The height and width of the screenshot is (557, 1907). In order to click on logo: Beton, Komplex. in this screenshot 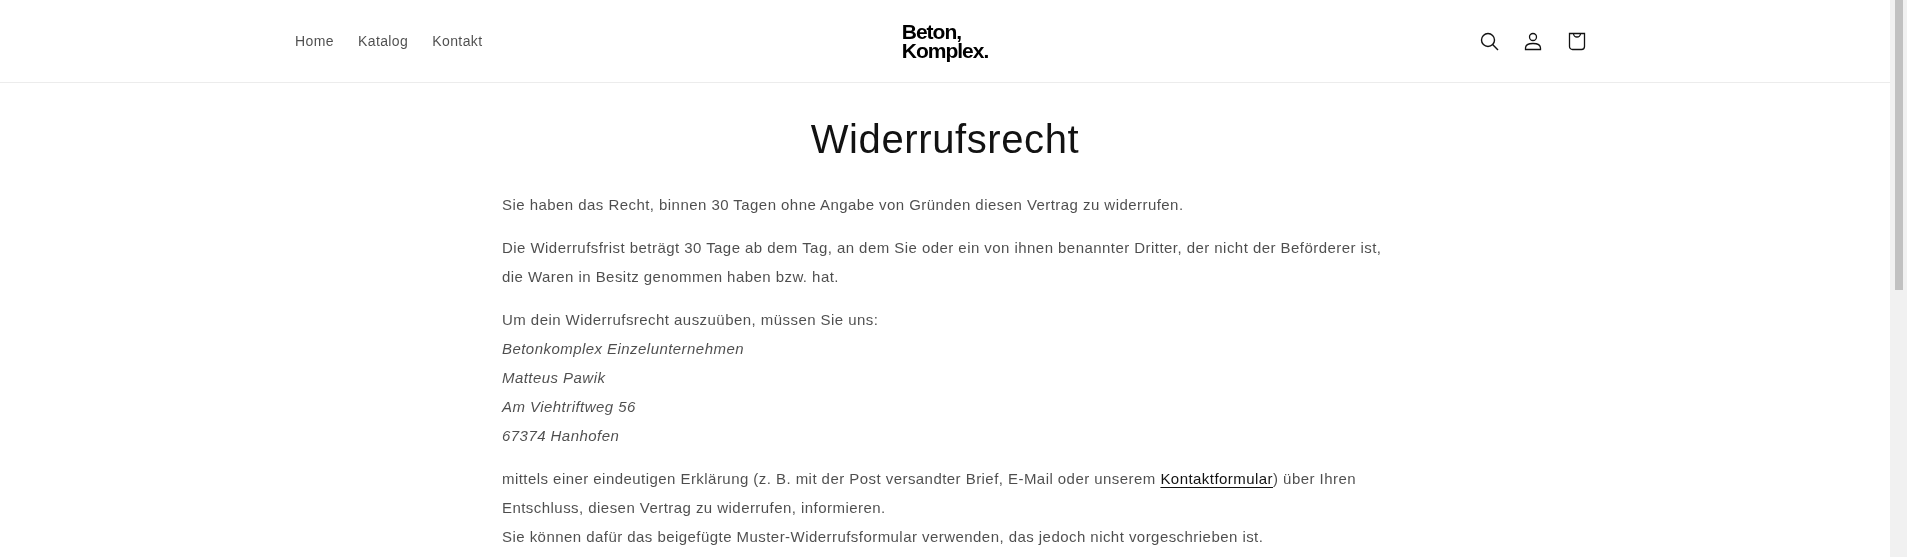, I will do `click(945, 41)`.